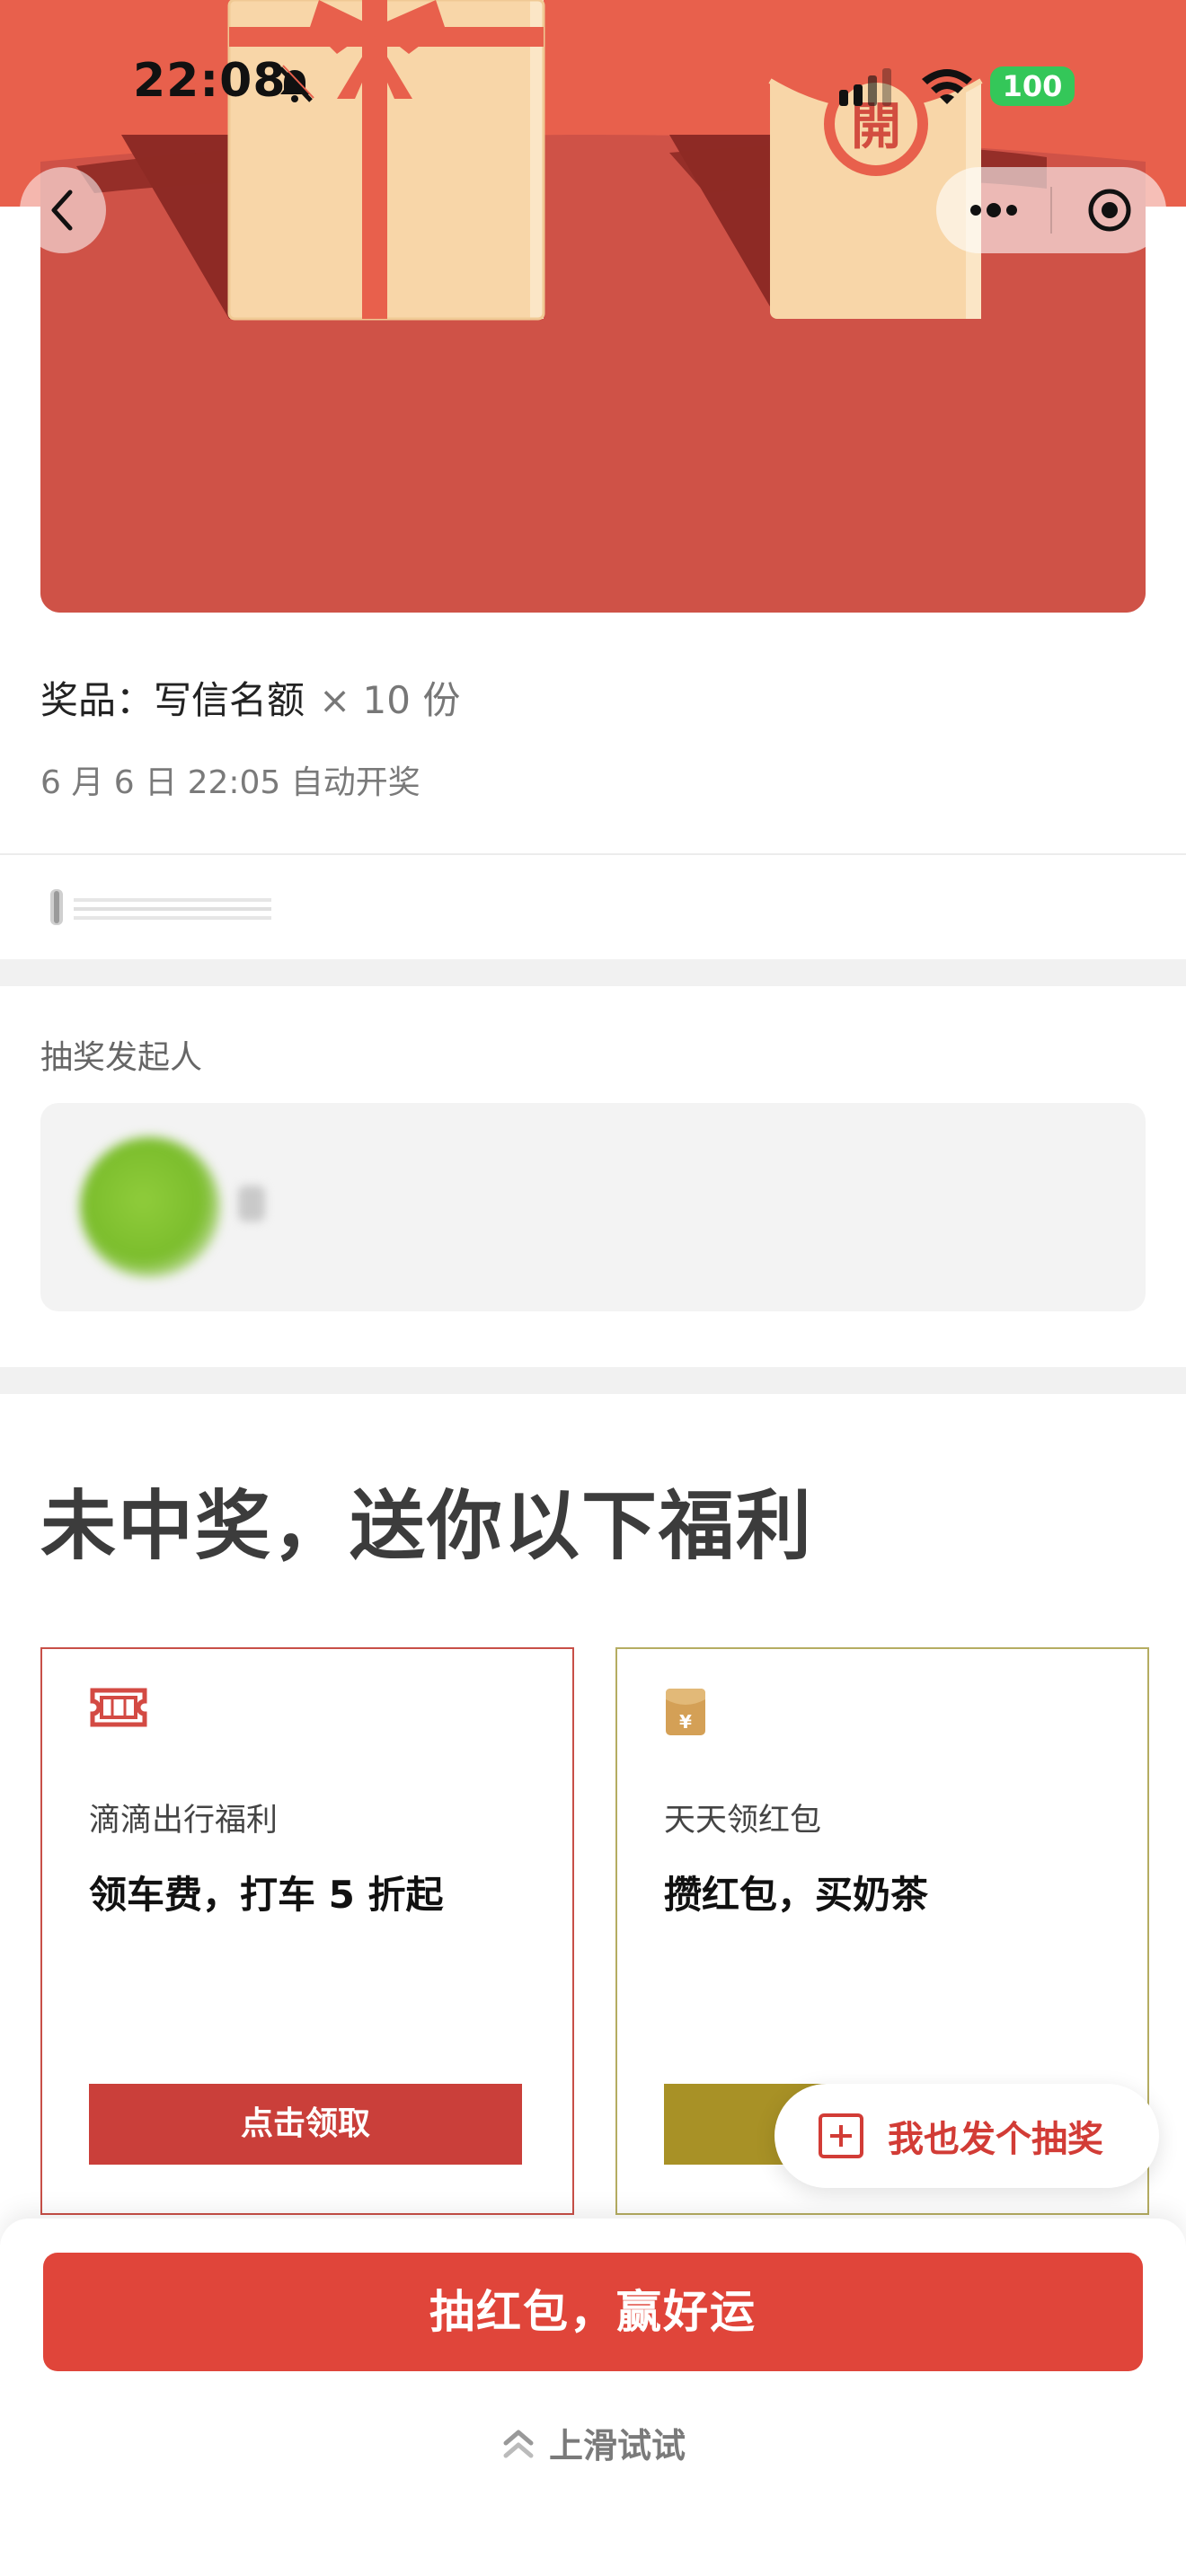 The image size is (1186, 2576). Describe the element at coordinates (743, 1821) in the screenshot. I see `benefit-subtitle: 天天领红包` at that location.